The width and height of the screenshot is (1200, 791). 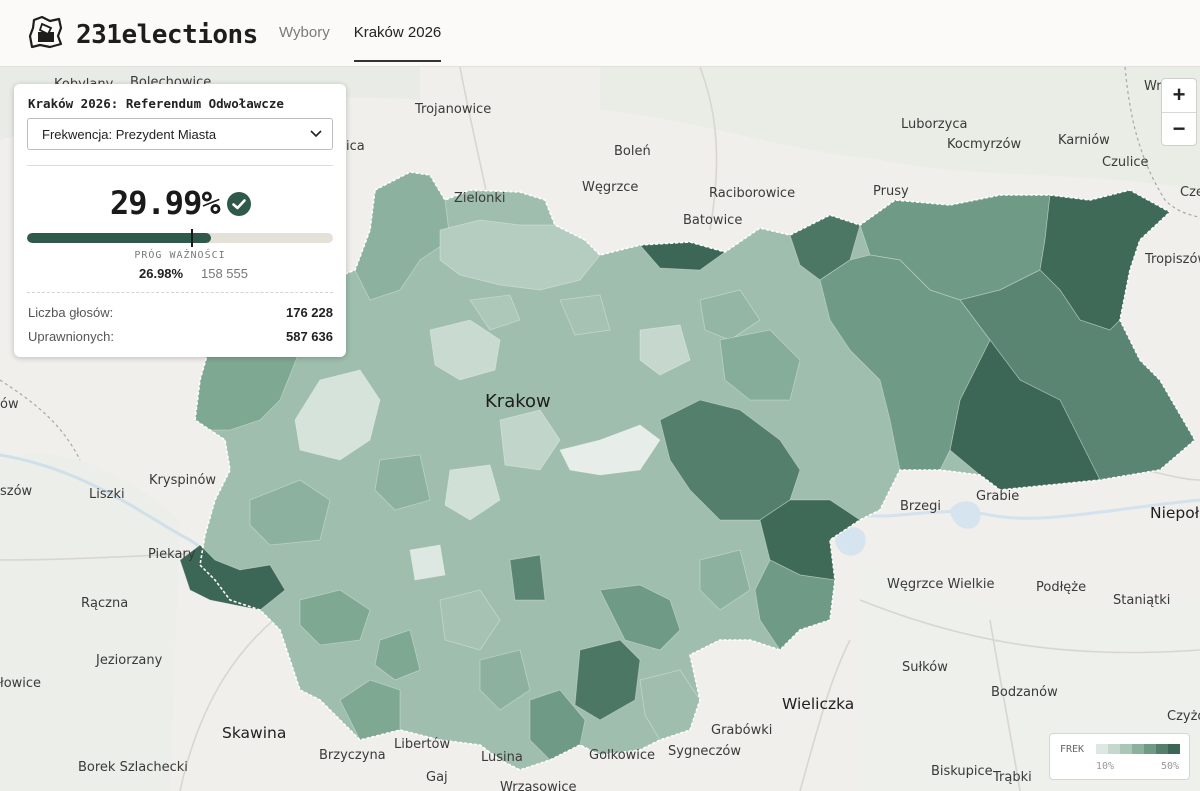 I want to click on top-bar: 231elections Wybory Kraków 2026, so click(x=600, y=33).